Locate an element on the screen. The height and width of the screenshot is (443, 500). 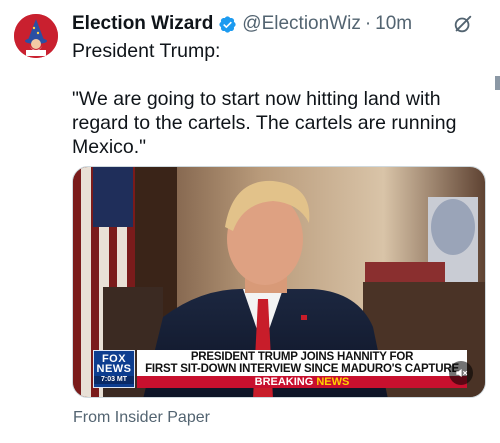
verified-badge-icon is located at coordinates (227, 24).